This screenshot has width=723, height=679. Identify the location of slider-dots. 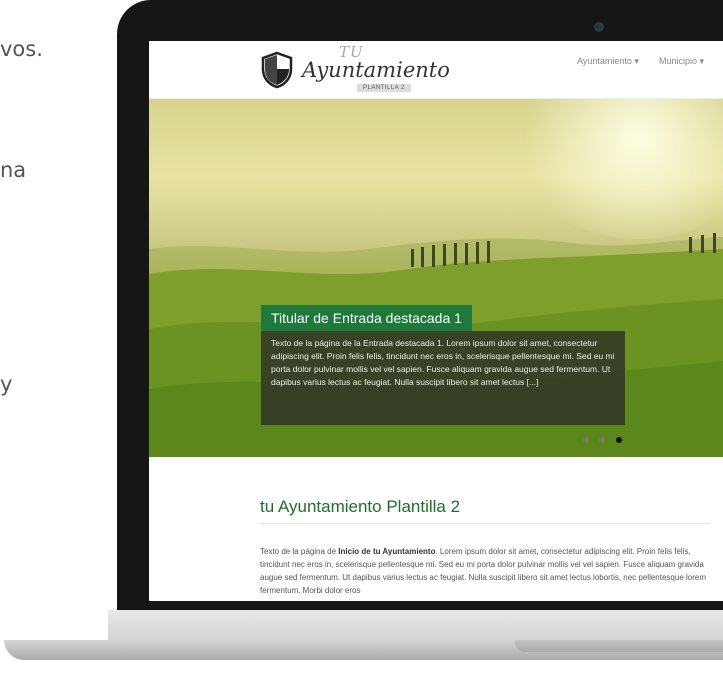
(605, 439).